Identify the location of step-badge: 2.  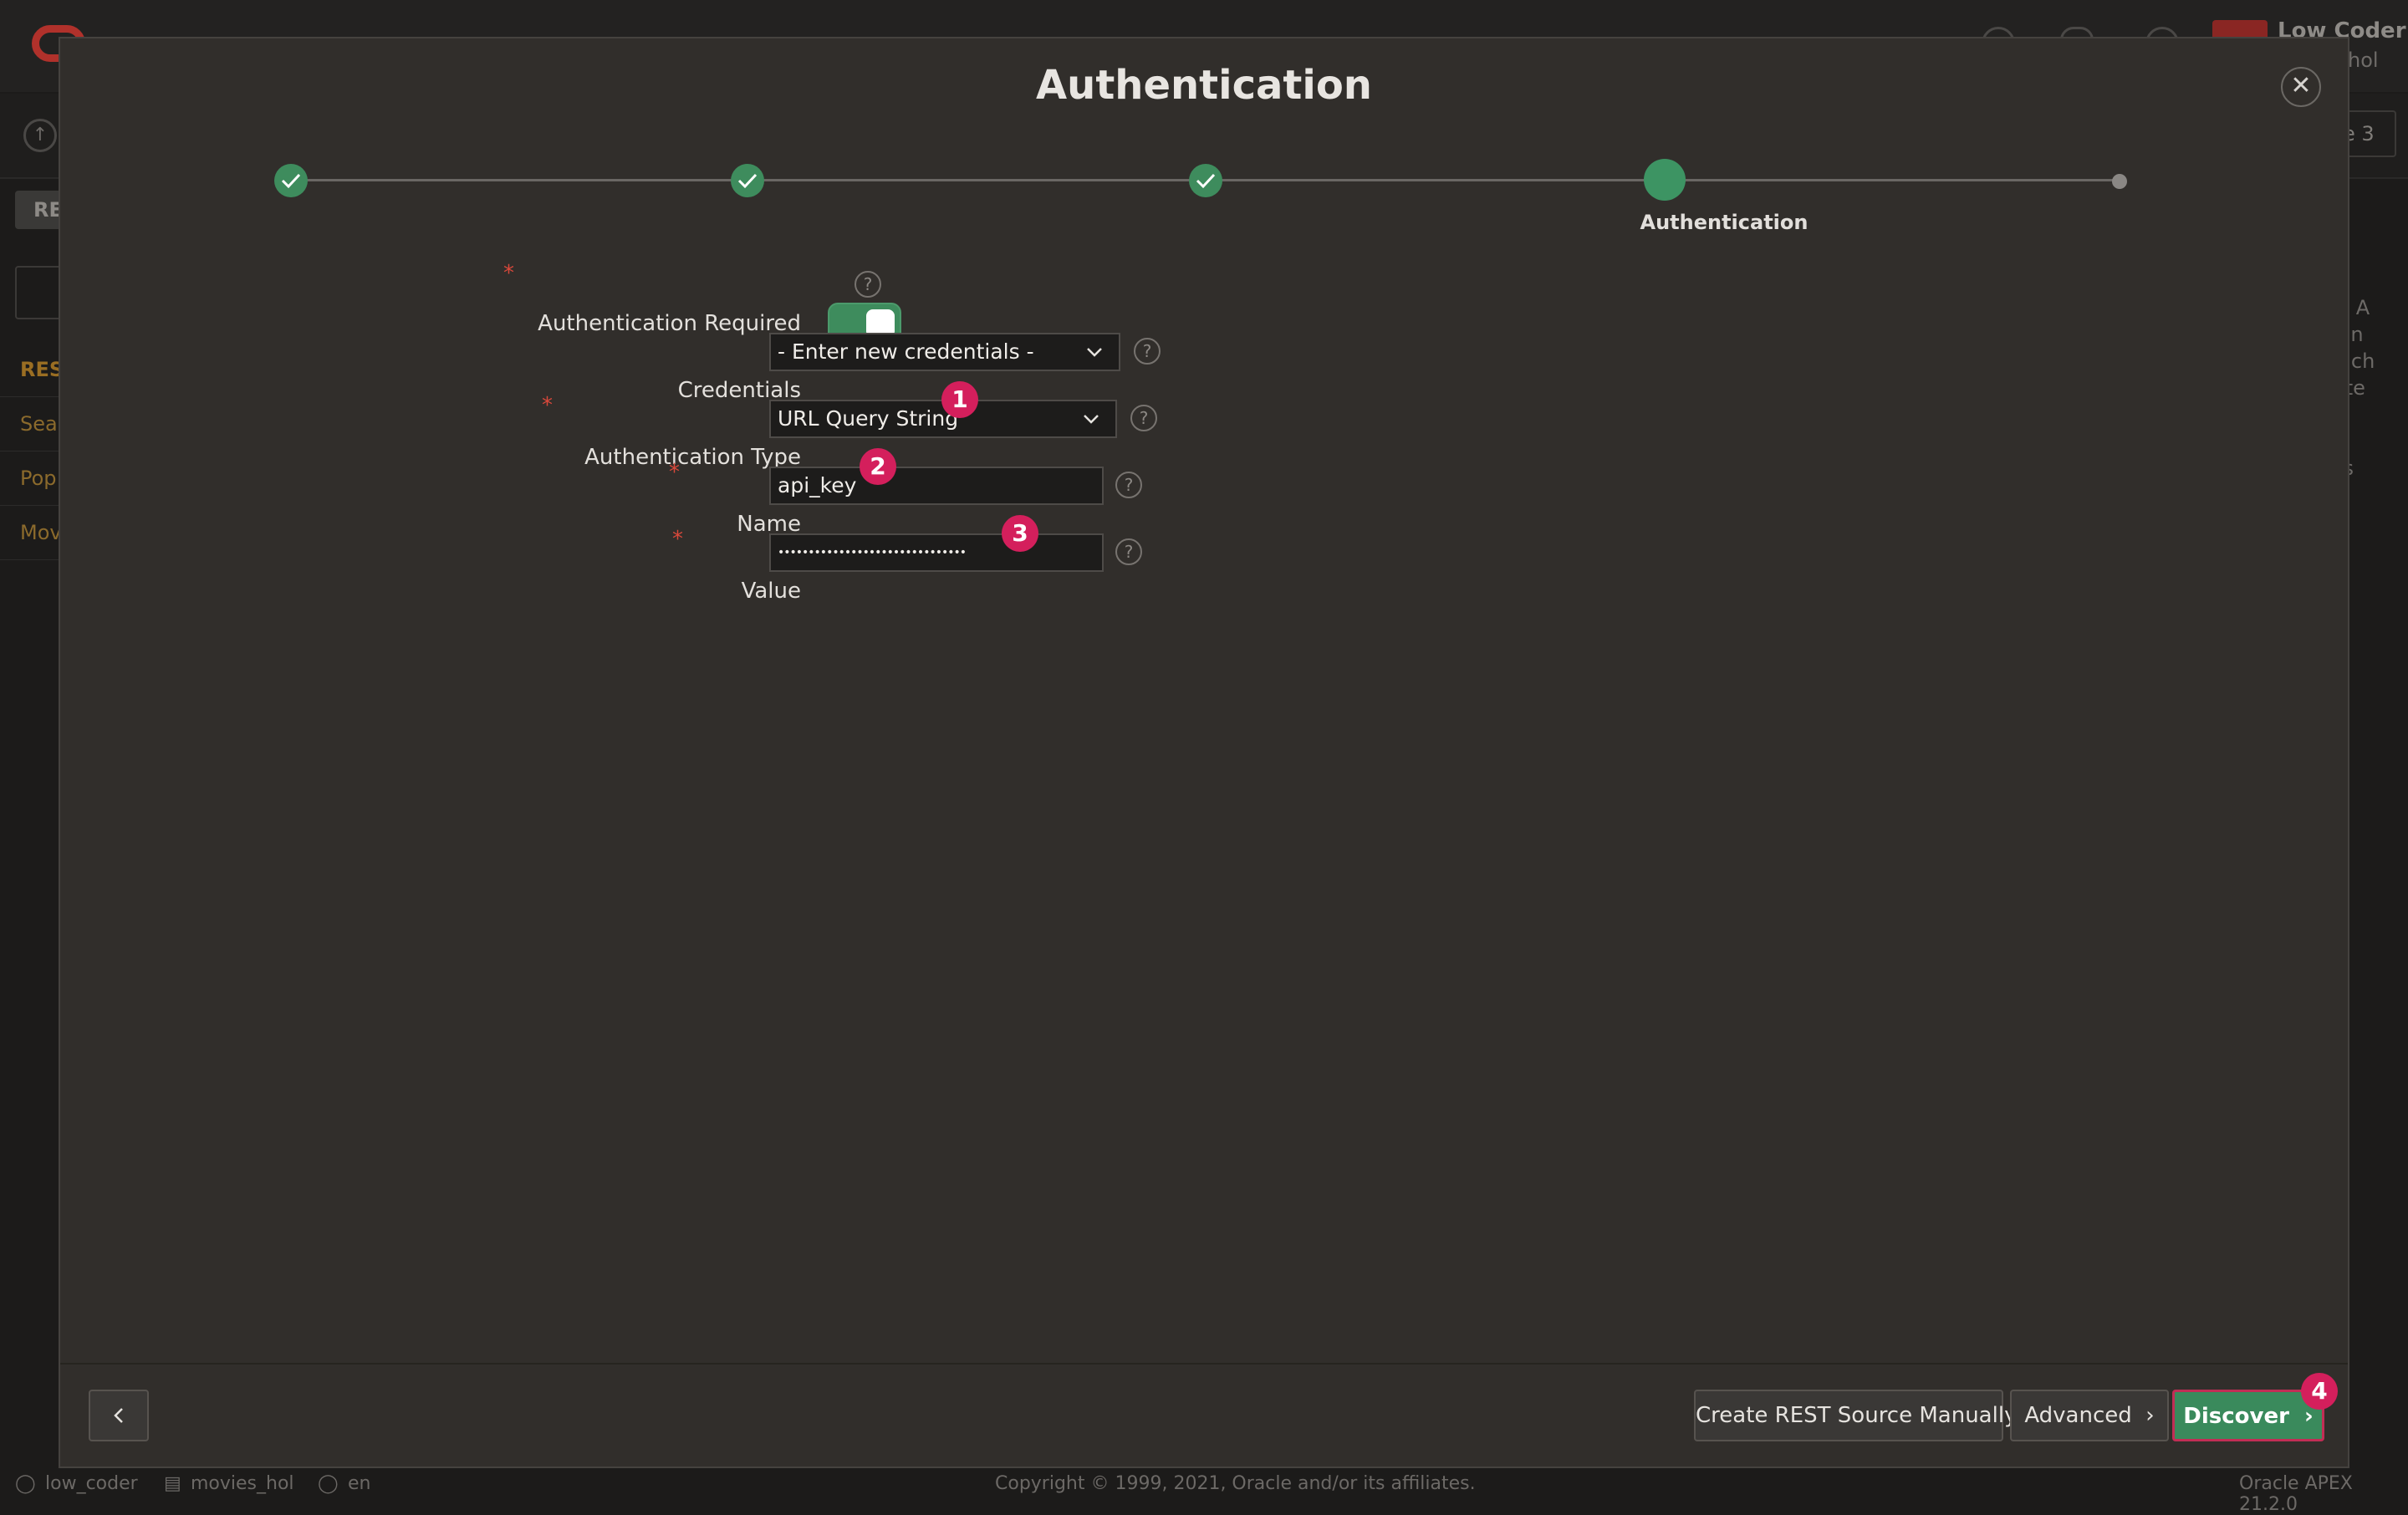
(878, 466).